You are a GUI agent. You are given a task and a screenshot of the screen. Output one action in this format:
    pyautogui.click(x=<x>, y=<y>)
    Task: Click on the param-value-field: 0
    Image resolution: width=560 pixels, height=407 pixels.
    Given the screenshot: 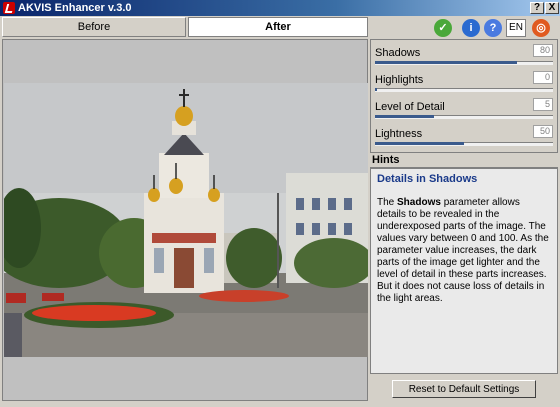 What is the action you would take?
    pyautogui.click(x=543, y=77)
    